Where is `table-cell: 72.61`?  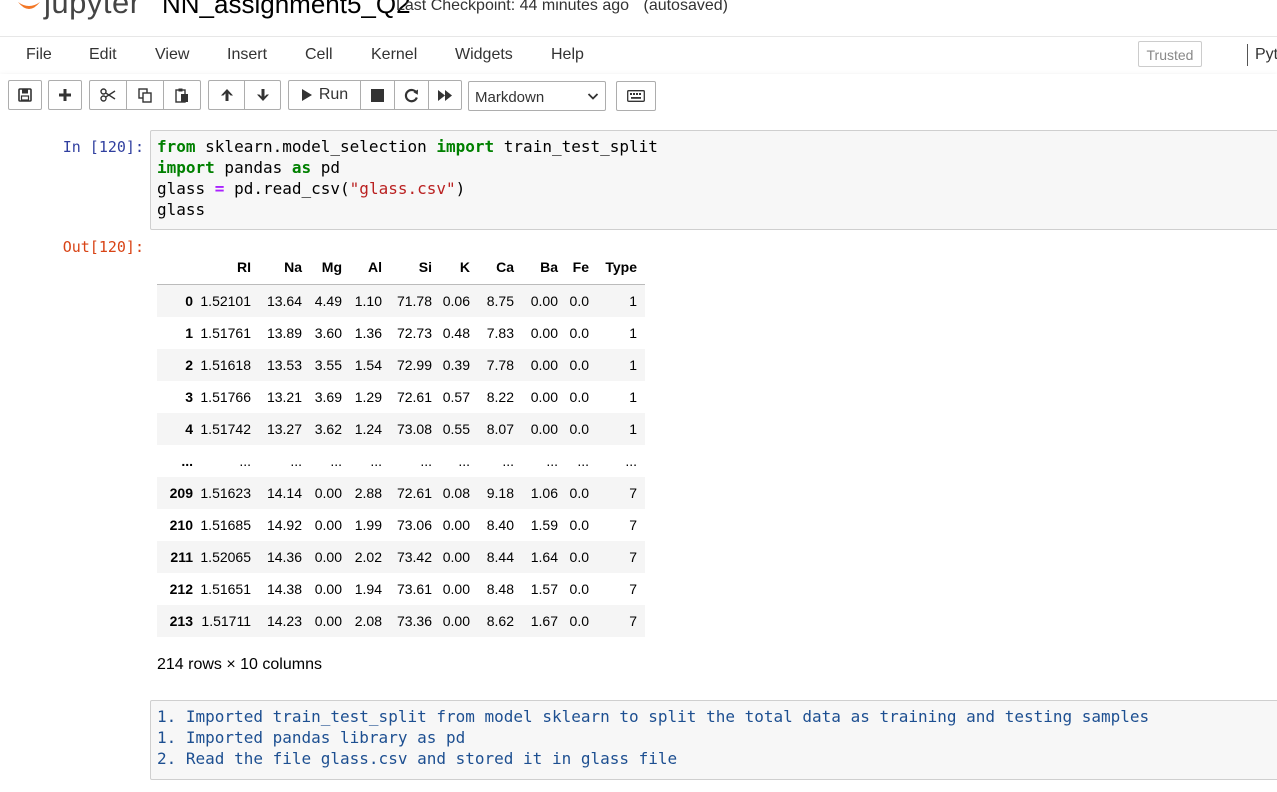
table-cell: 72.61 is located at coordinates (414, 493).